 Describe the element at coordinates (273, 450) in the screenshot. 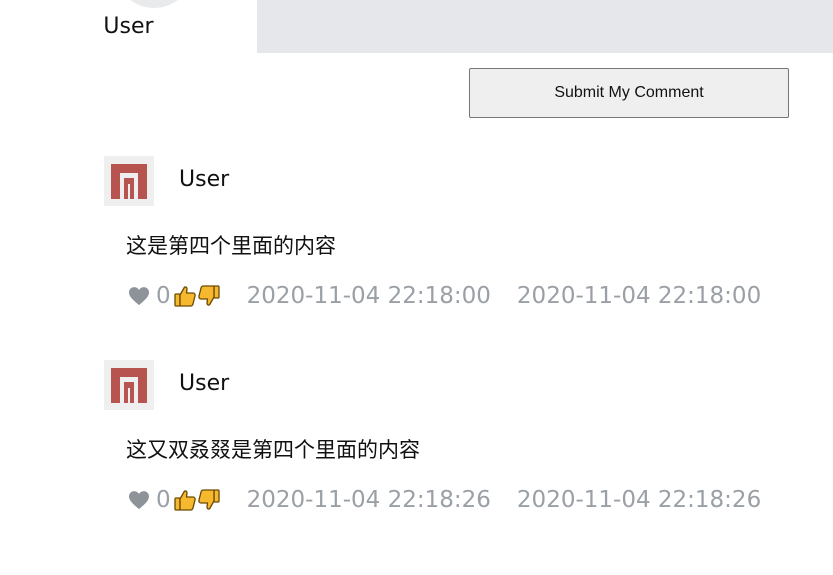

I see `comment-content: 这又双叒叕是第四个里面的内容` at that location.